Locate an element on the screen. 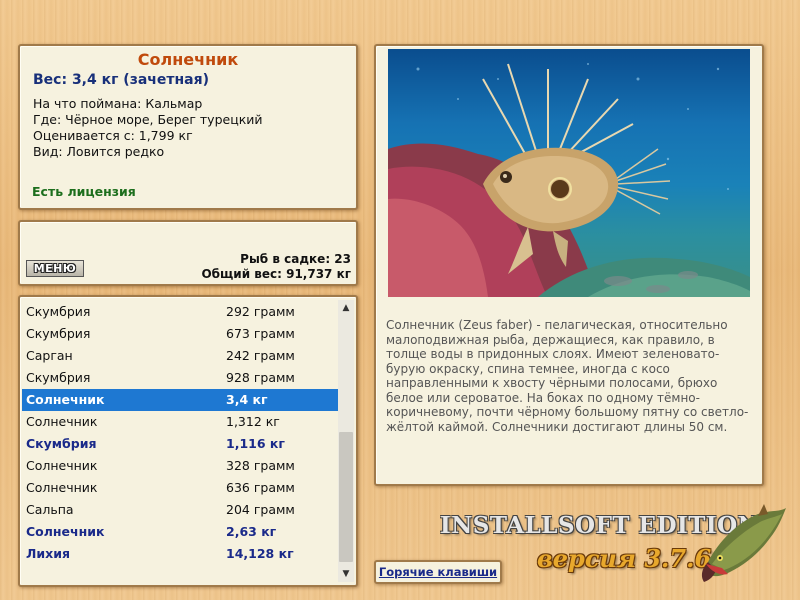 This screenshot has width=800, height=600. catch-fish-weight: 328 грамм is located at coordinates (260, 465).